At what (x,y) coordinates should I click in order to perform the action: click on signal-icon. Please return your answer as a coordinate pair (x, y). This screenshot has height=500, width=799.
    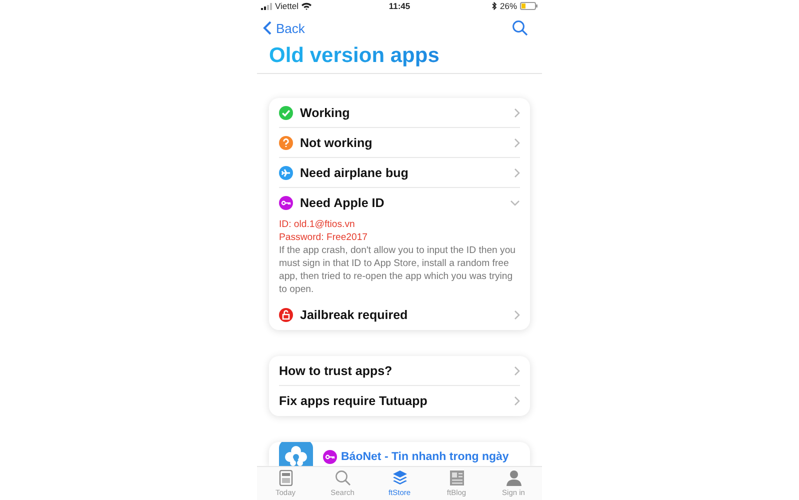
    Looking at the image, I should click on (266, 6).